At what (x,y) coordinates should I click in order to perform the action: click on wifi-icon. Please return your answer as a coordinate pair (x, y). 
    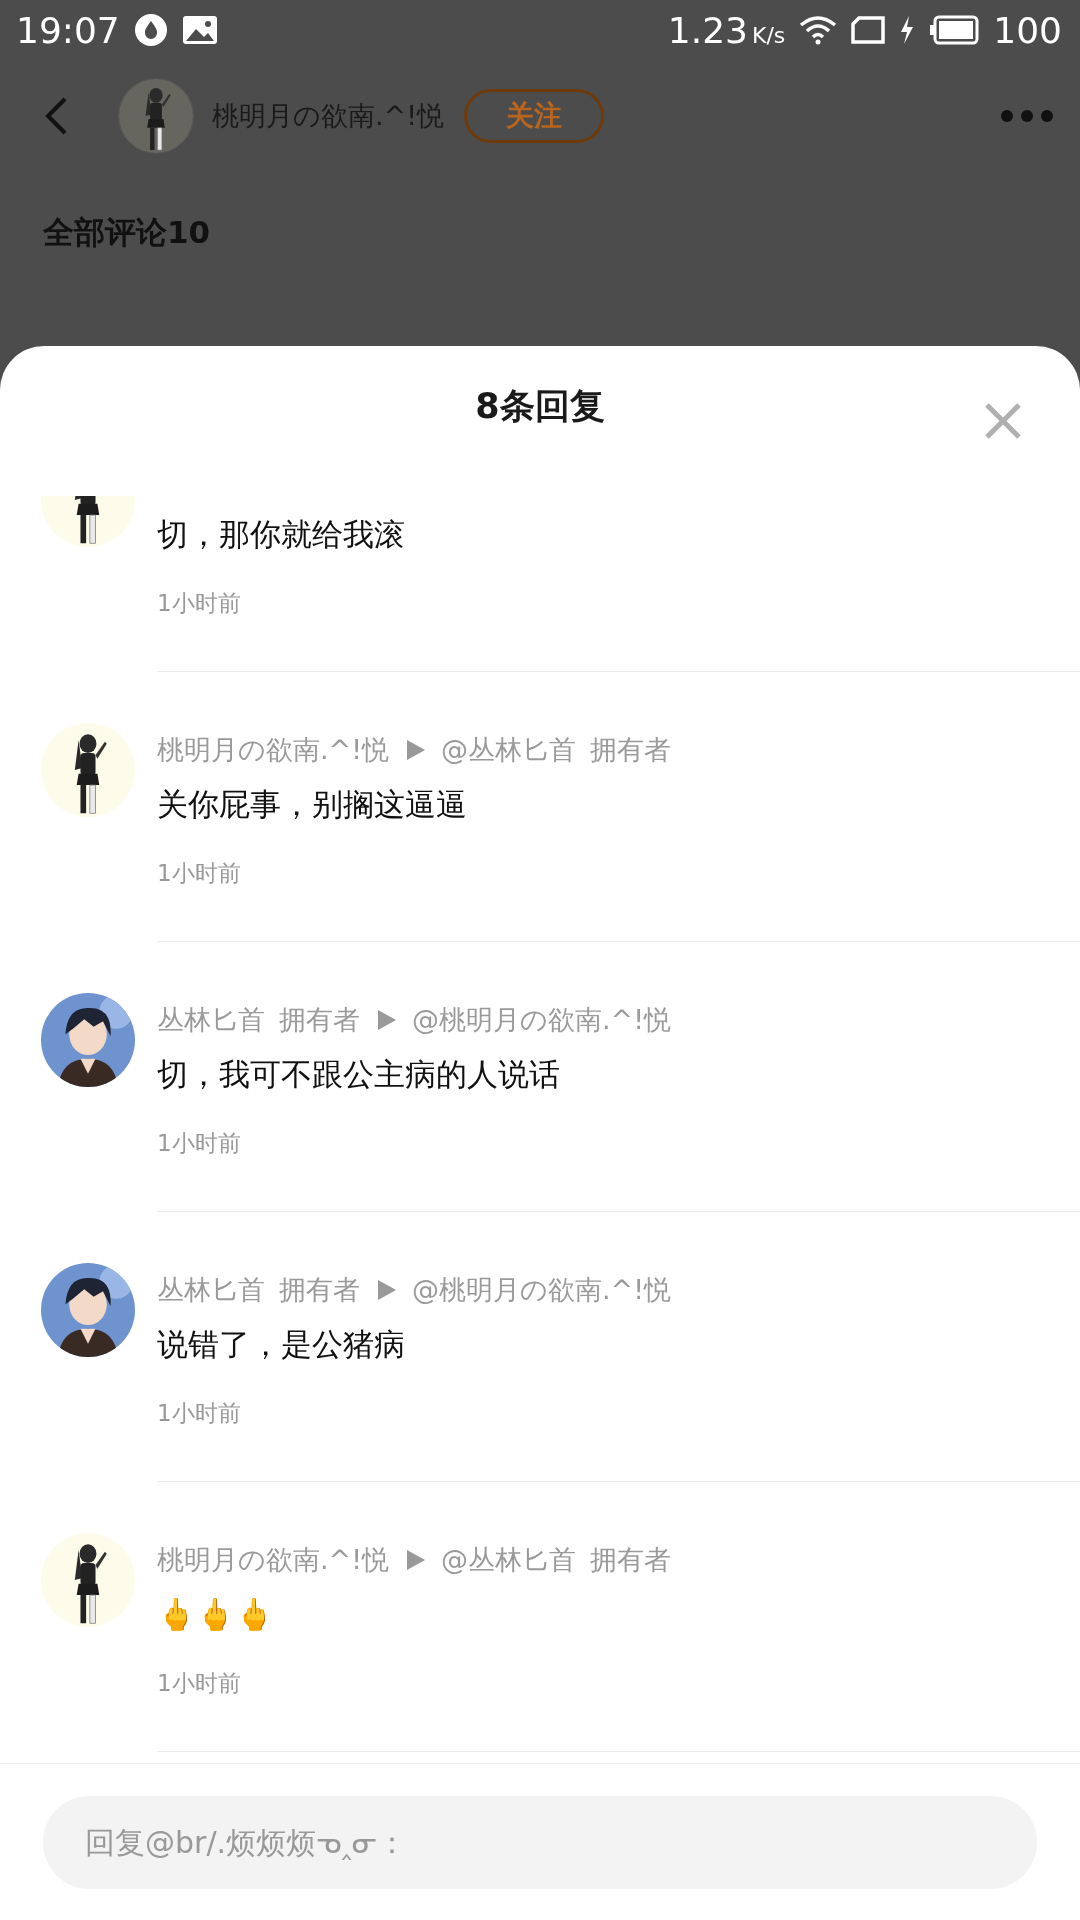
    Looking at the image, I should click on (818, 30).